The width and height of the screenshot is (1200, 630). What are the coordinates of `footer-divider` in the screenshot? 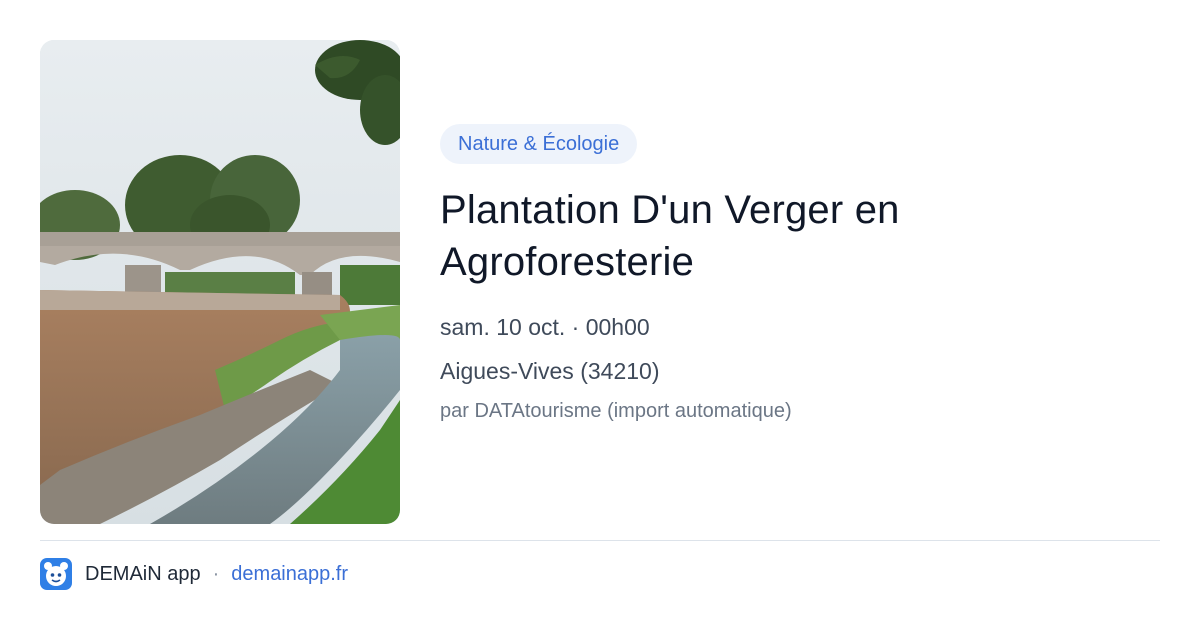 It's located at (600, 540).